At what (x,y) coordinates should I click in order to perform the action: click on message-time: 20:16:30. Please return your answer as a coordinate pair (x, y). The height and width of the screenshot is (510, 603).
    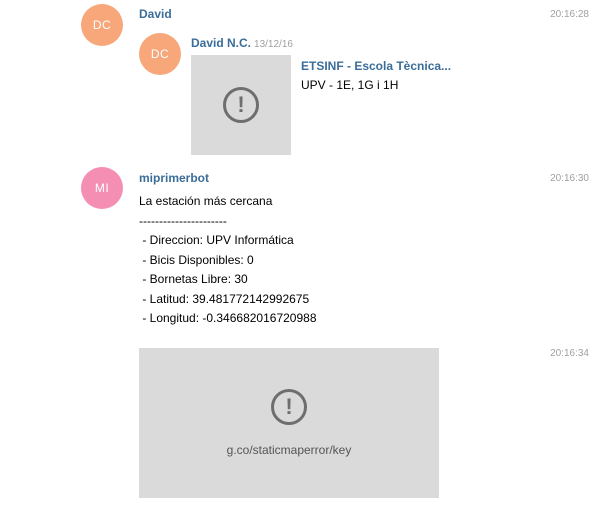
    Looking at the image, I should click on (569, 178).